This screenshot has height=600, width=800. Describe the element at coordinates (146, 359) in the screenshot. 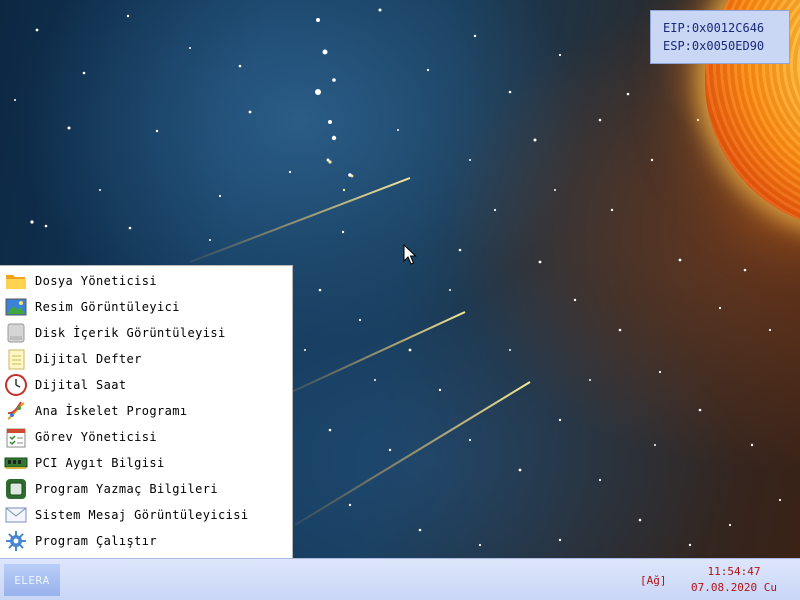

I see `menu-item-dijital-defter: Dijital Defter` at that location.